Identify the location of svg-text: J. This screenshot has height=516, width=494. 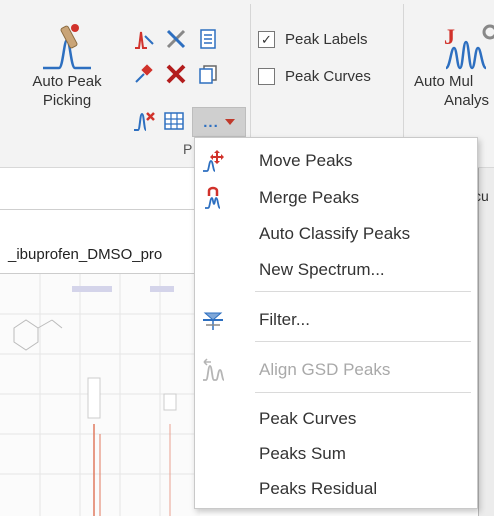
(449, 36).